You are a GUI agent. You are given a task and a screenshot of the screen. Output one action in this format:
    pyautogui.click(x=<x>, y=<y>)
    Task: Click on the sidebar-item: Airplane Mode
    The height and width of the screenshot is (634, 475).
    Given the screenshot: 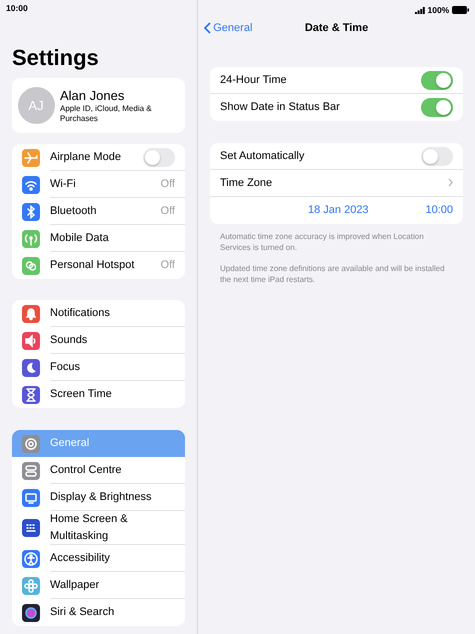 What is the action you would take?
    pyautogui.click(x=98, y=157)
    